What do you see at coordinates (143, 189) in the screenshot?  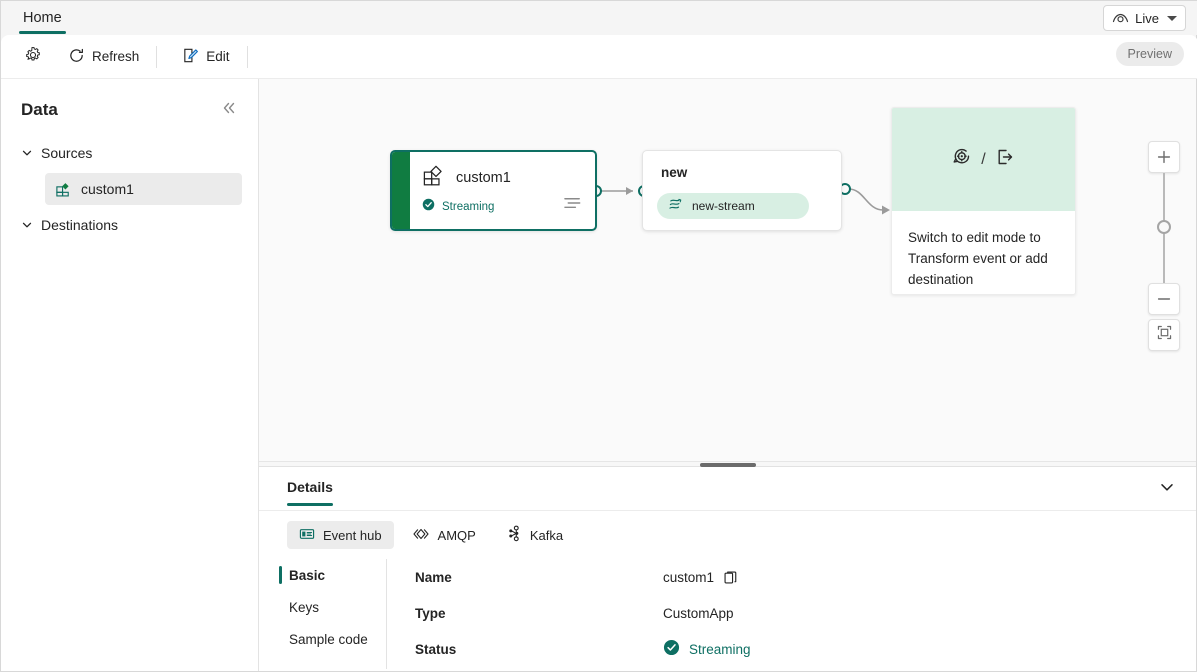 I see `sidebar-item-custom1: custom1` at bounding box center [143, 189].